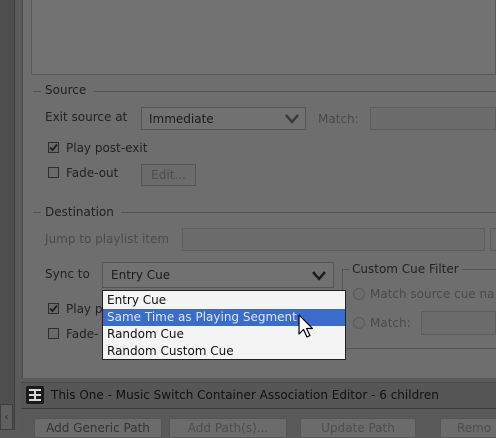 This screenshot has height=438, width=496. I want to click on fade-out-checkbox, so click(53, 172).